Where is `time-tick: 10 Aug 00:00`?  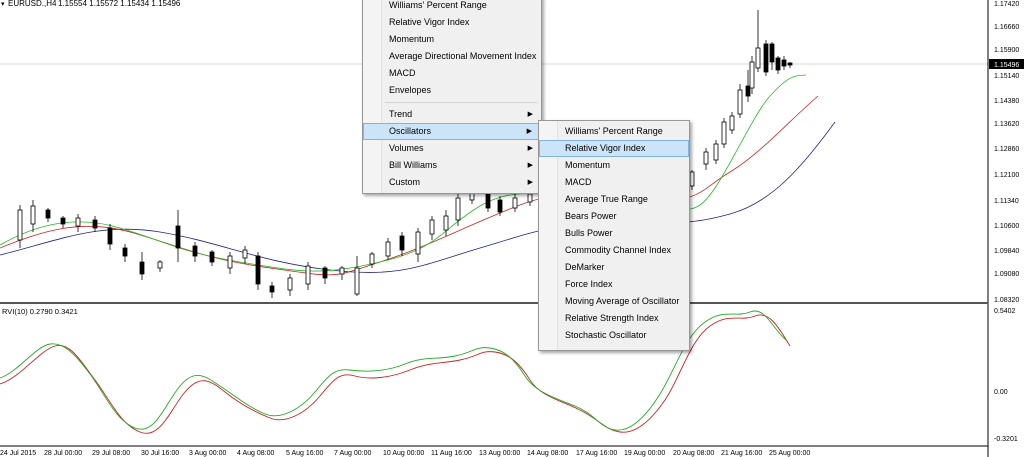
time-tick: 10 Aug 00:00 is located at coordinates (403, 453).